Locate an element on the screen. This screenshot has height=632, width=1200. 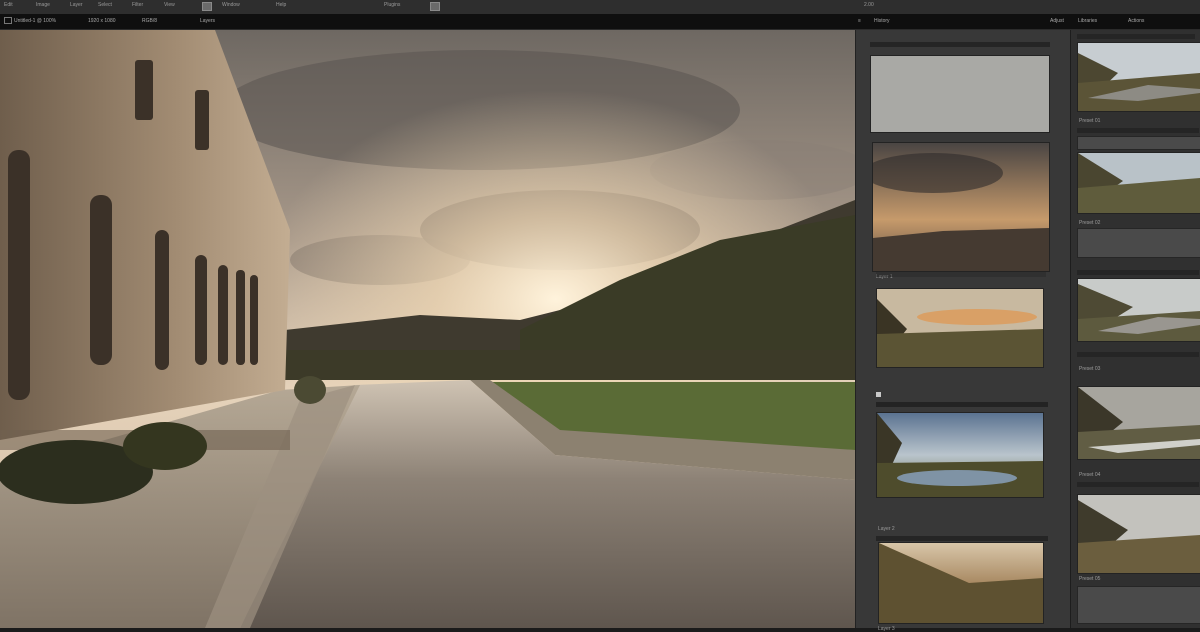
mountain-lake-thumbnail-image is located at coordinates (960, 455).